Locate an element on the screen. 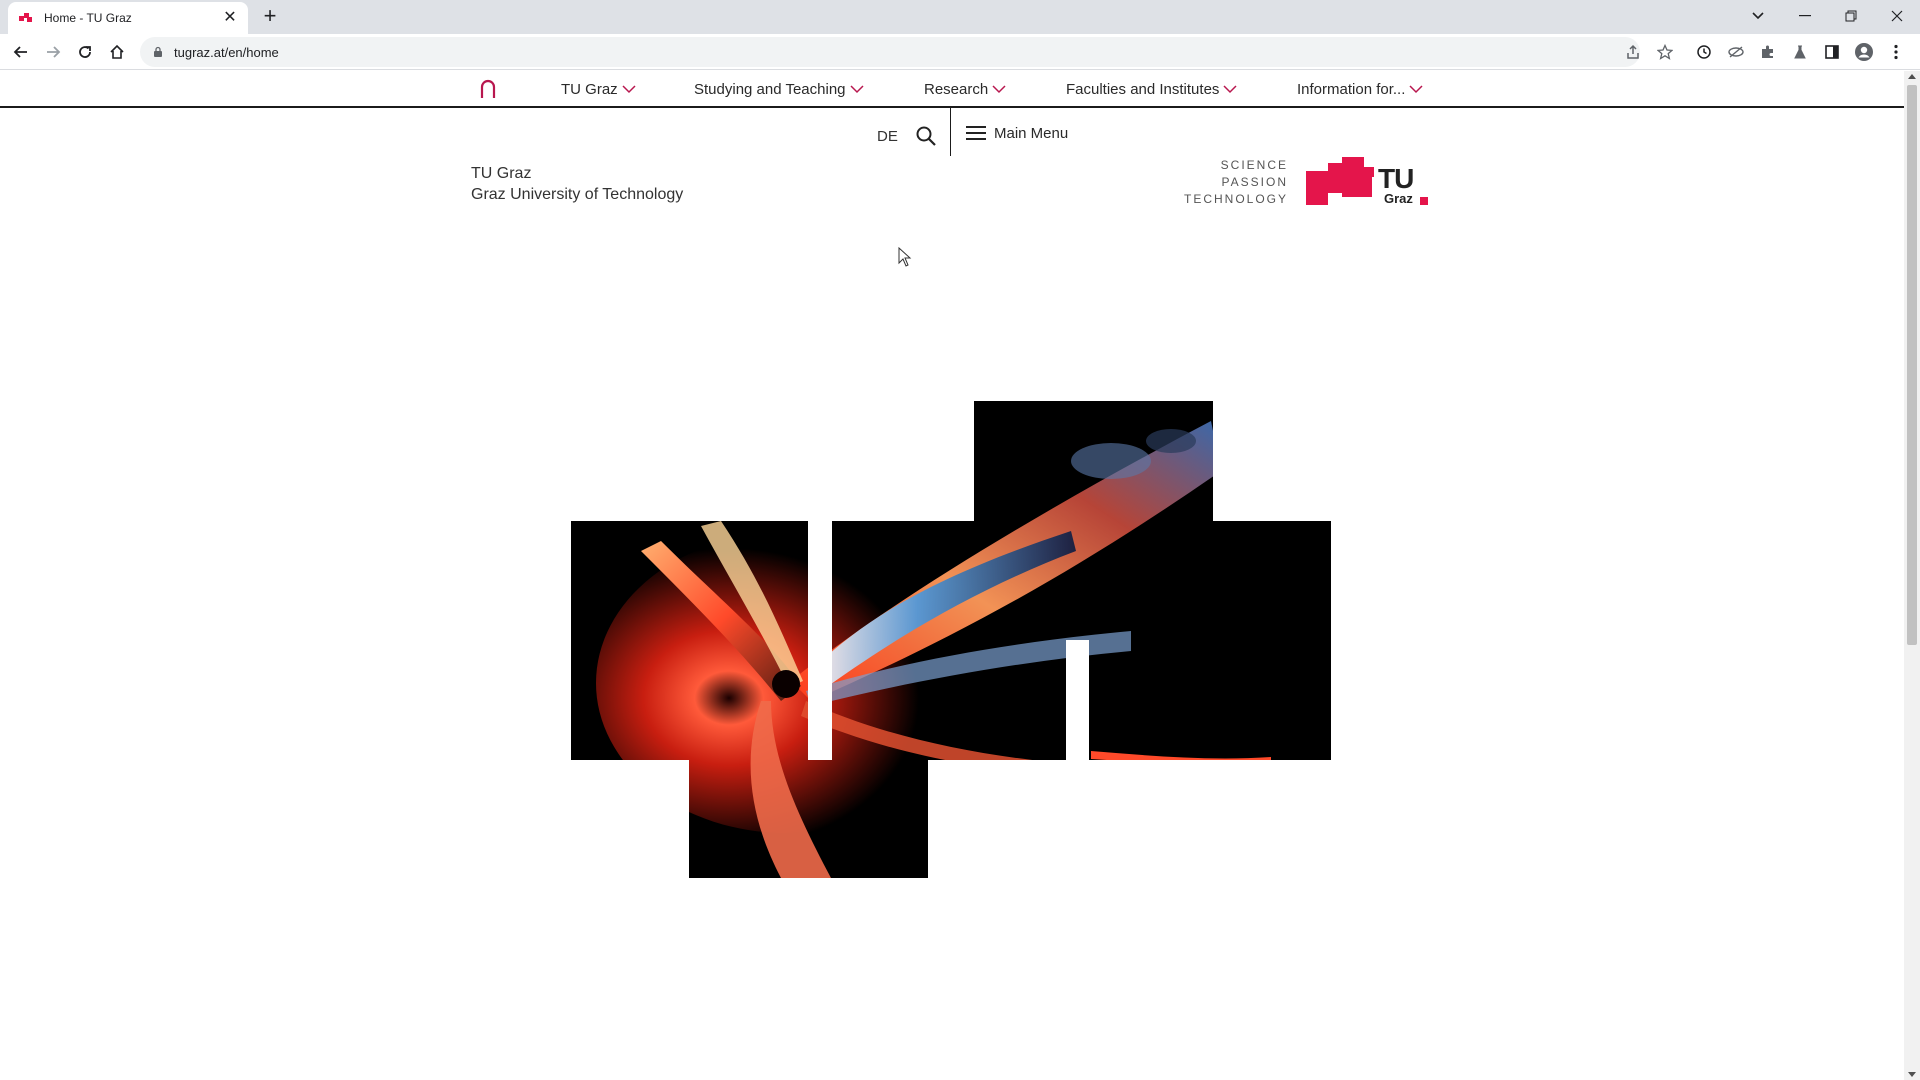 This screenshot has width=1920, height=1080. hamburger-menu-icon is located at coordinates (976, 133).